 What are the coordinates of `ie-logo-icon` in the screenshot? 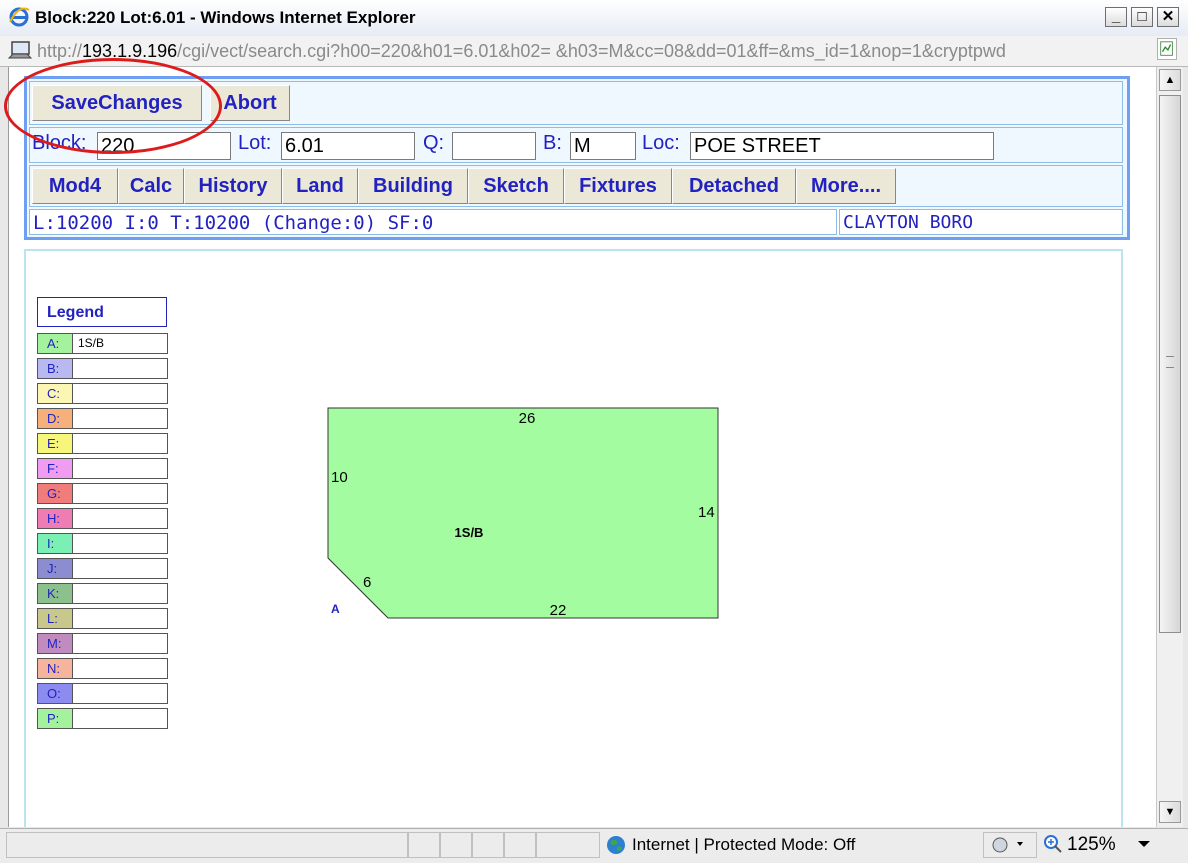 It's located at (19, 17).